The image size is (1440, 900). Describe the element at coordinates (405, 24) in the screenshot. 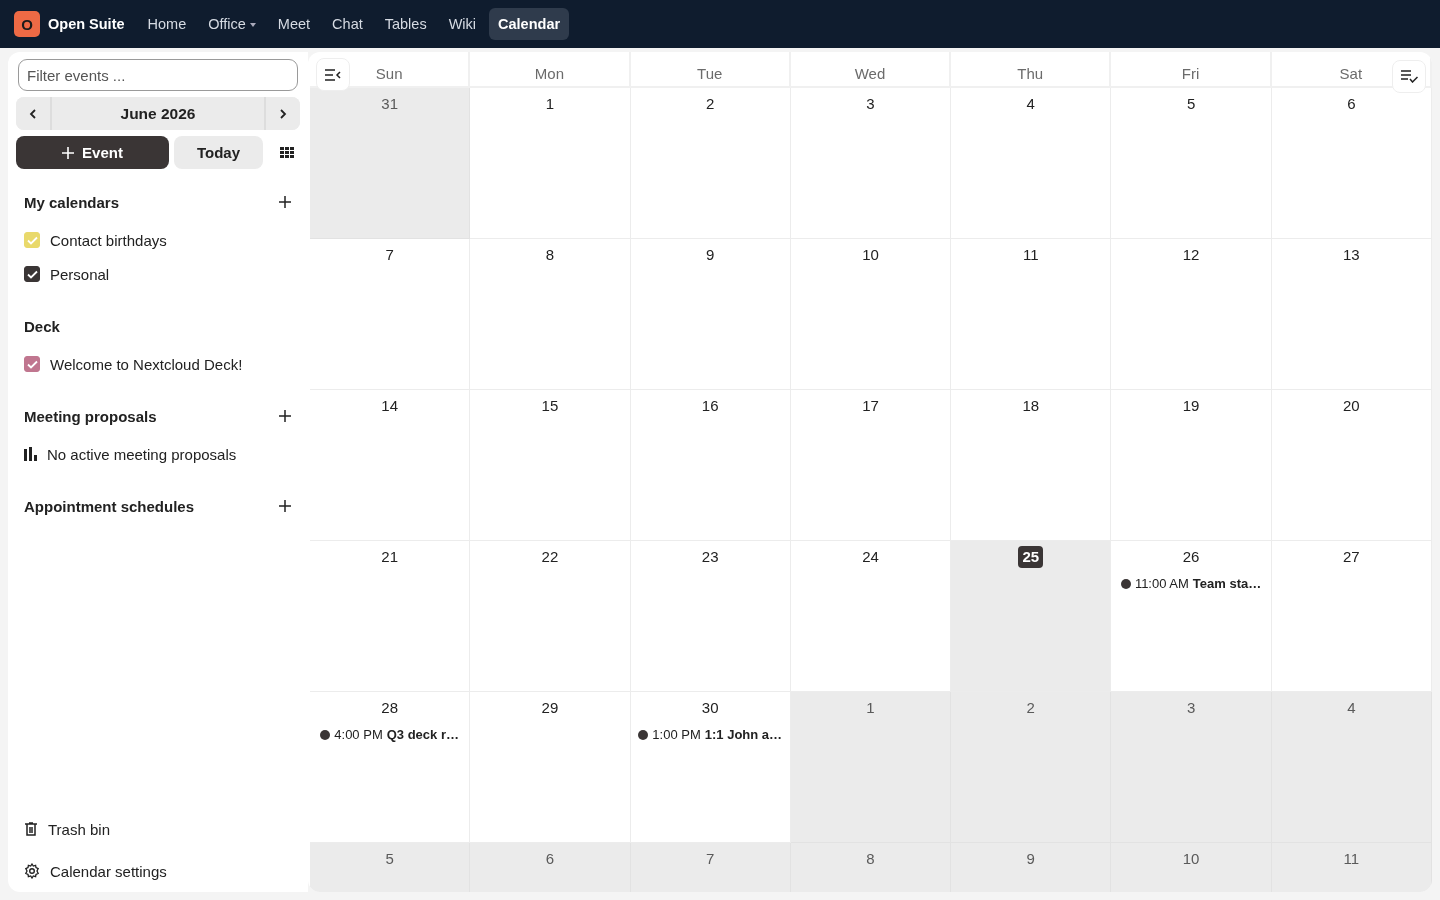

I see `nav-link: Tables` at that location.